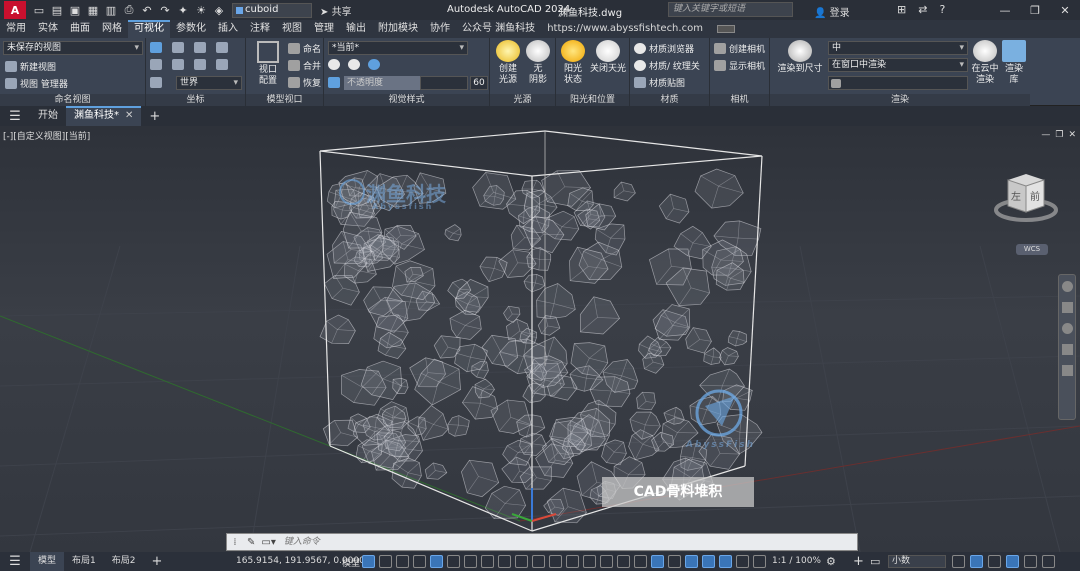 The width and height of the screenshot is (1080, 571). What do you see at coordinates (625, 29) in the screenshot?
I see `ribbon-tab-14: https://www.abyssfishtech.com` at bounding box center [625, 29].